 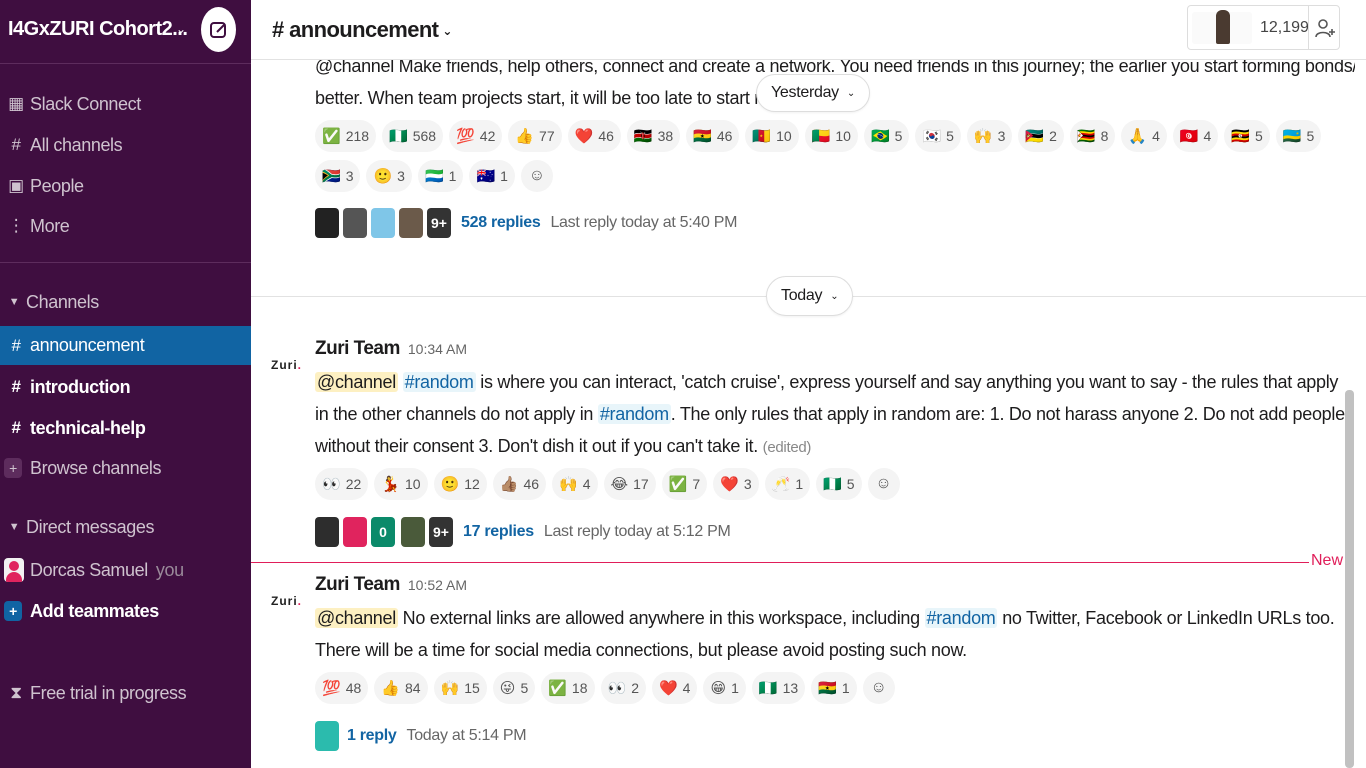 What do you see at coordinates (346, 136) in the screenshot?
I see `reaction-pill: ✅ 218` at bounding box center [346, 136].